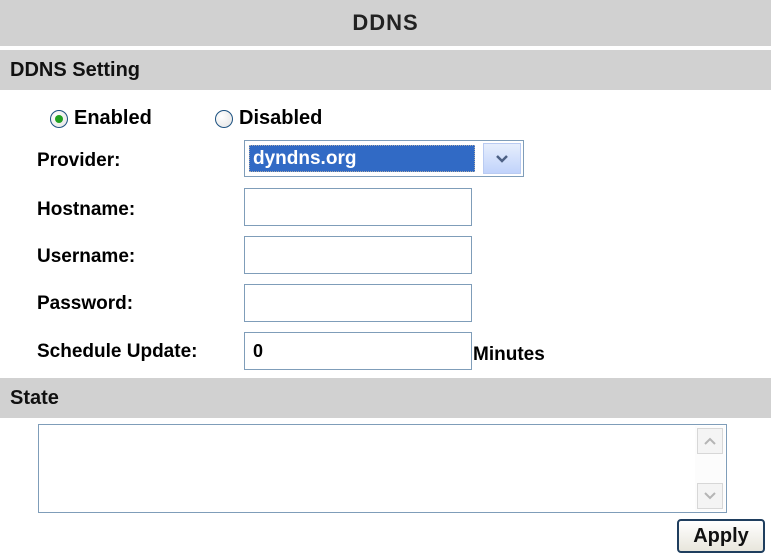  What do you see at coordinates (281, 118) in the screenshot?
I see `radio-disabled-label: Disabled` at bounding box center [281, 118].